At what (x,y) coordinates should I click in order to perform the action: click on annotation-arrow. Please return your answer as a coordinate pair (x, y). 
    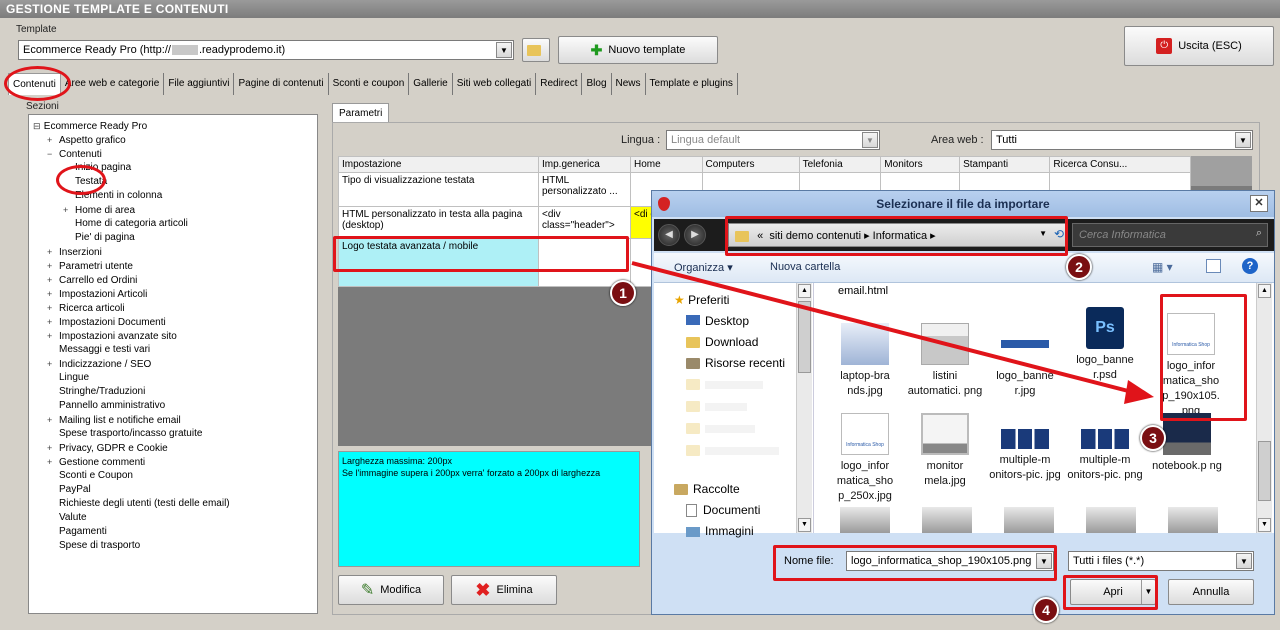
    Looking at the image, I should click on (892, 332).